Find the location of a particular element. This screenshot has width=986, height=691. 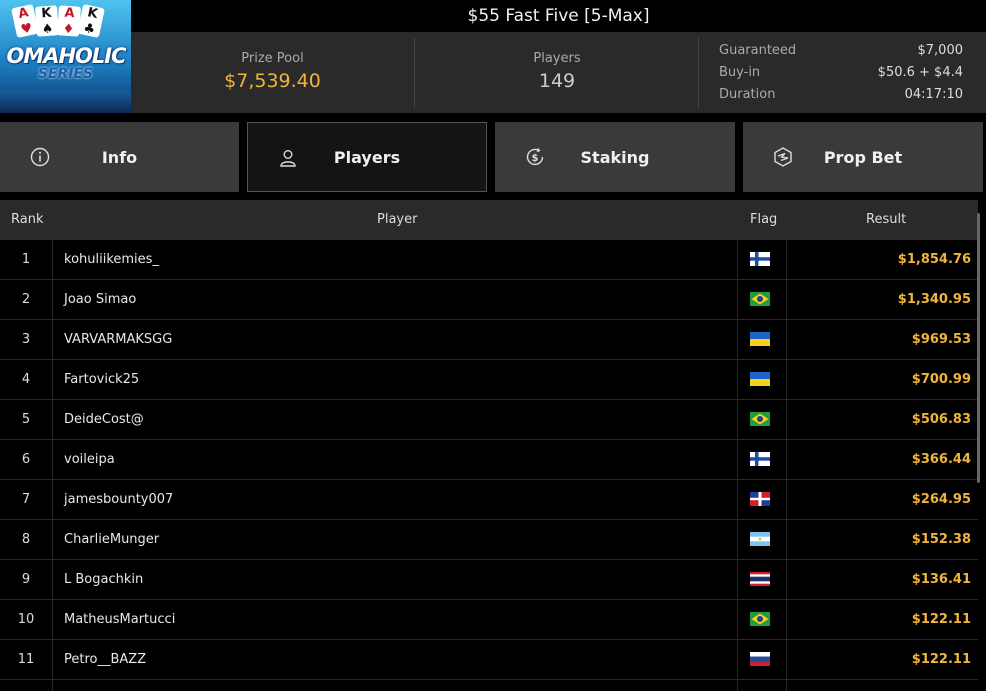

players-label: Players is located at coordinates (557, 58).